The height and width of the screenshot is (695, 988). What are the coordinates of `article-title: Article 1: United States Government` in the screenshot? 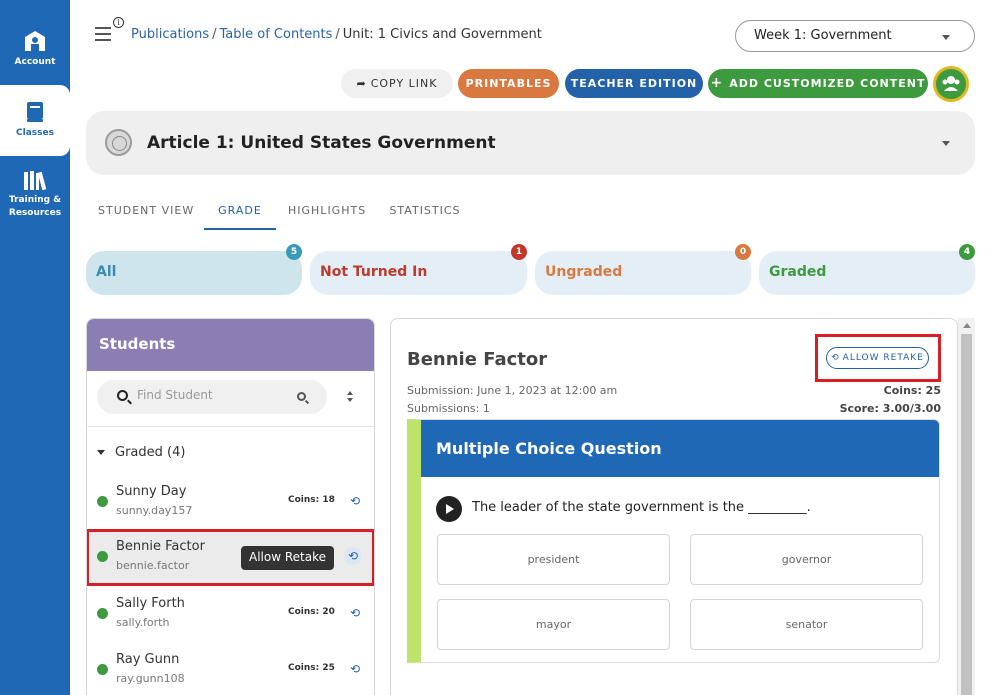 It's located at (321, 143).